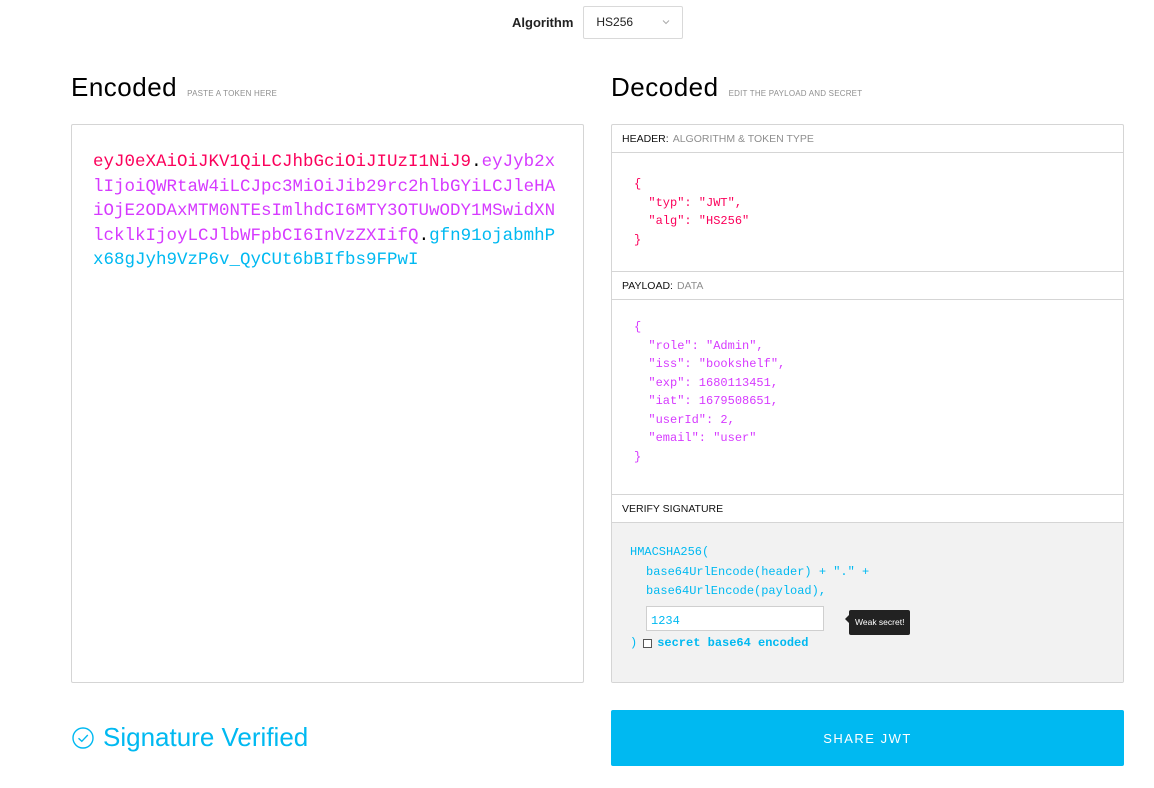  What do you see at coordinates (543, 22) in the screenshot?
I see `algorithm-label: Algorithm` at bounding box center [543, 22].